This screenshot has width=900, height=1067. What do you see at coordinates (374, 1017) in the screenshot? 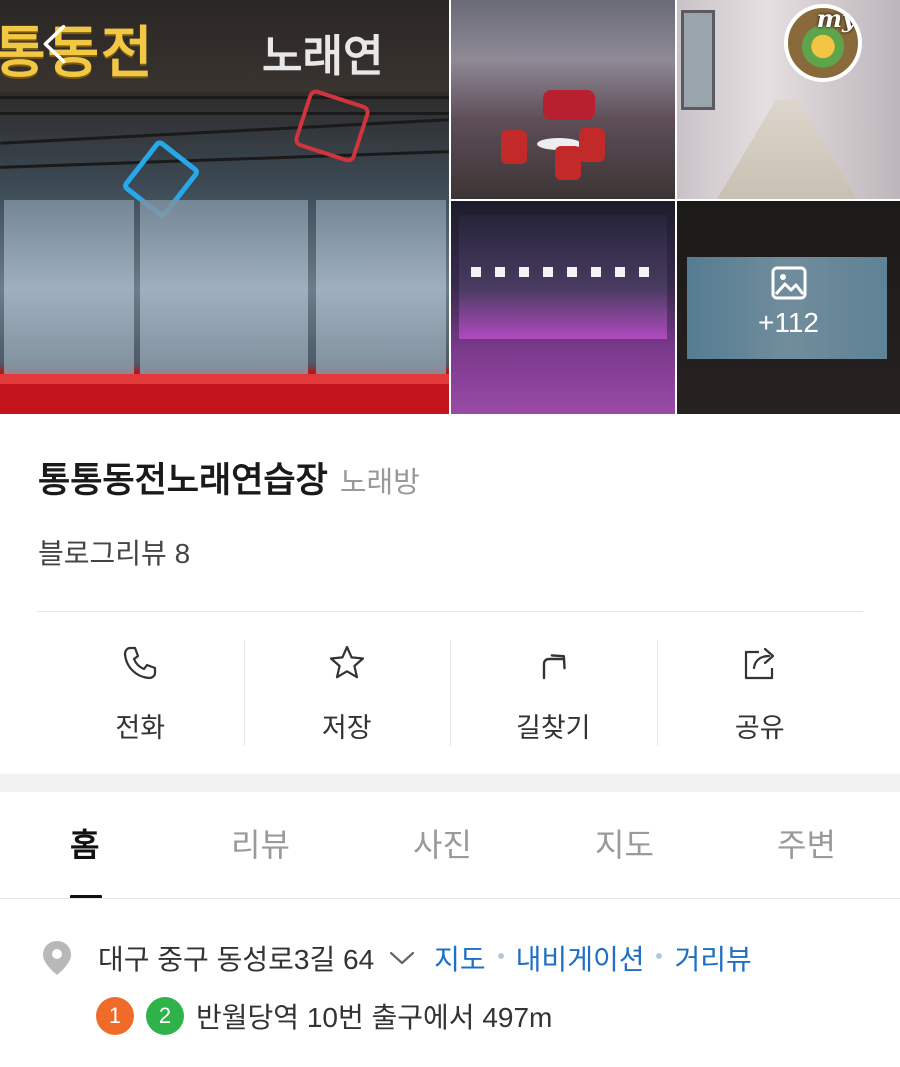
I see `subway-distance-text: 반월당역 10번 출구에서 497m` at bounding box center [374, 1017].